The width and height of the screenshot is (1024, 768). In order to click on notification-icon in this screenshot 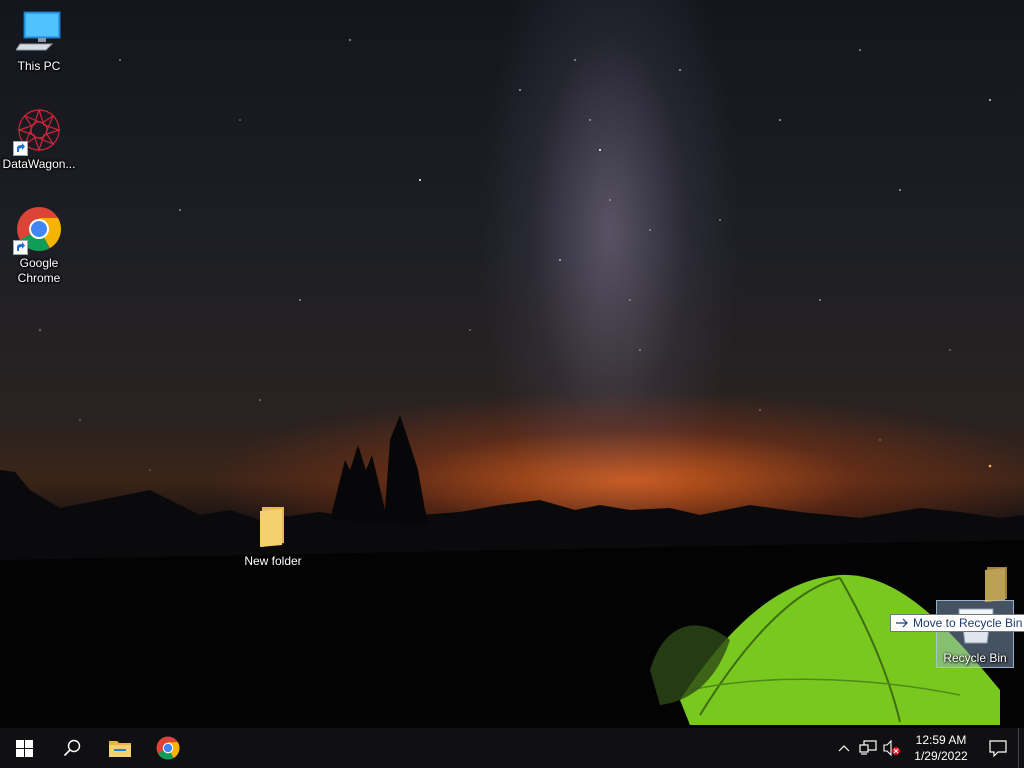, I will do `click(998, 748)`.